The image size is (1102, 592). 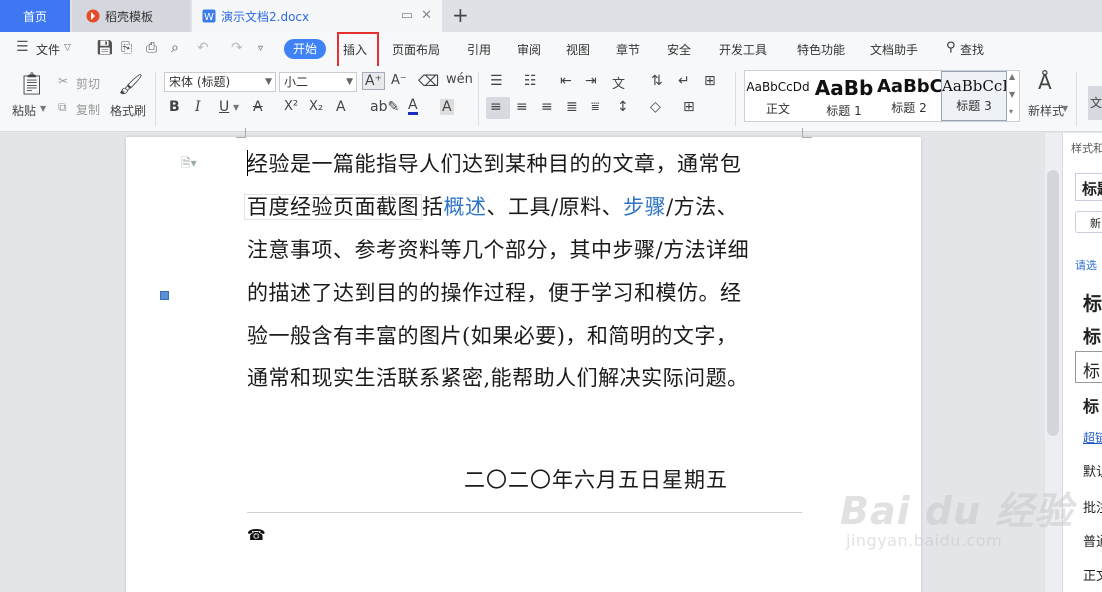 What do you see at coordinates (496, 81) in the screenshot?
I see `bullets-icon: ☰` at bounding box center [496, 81].